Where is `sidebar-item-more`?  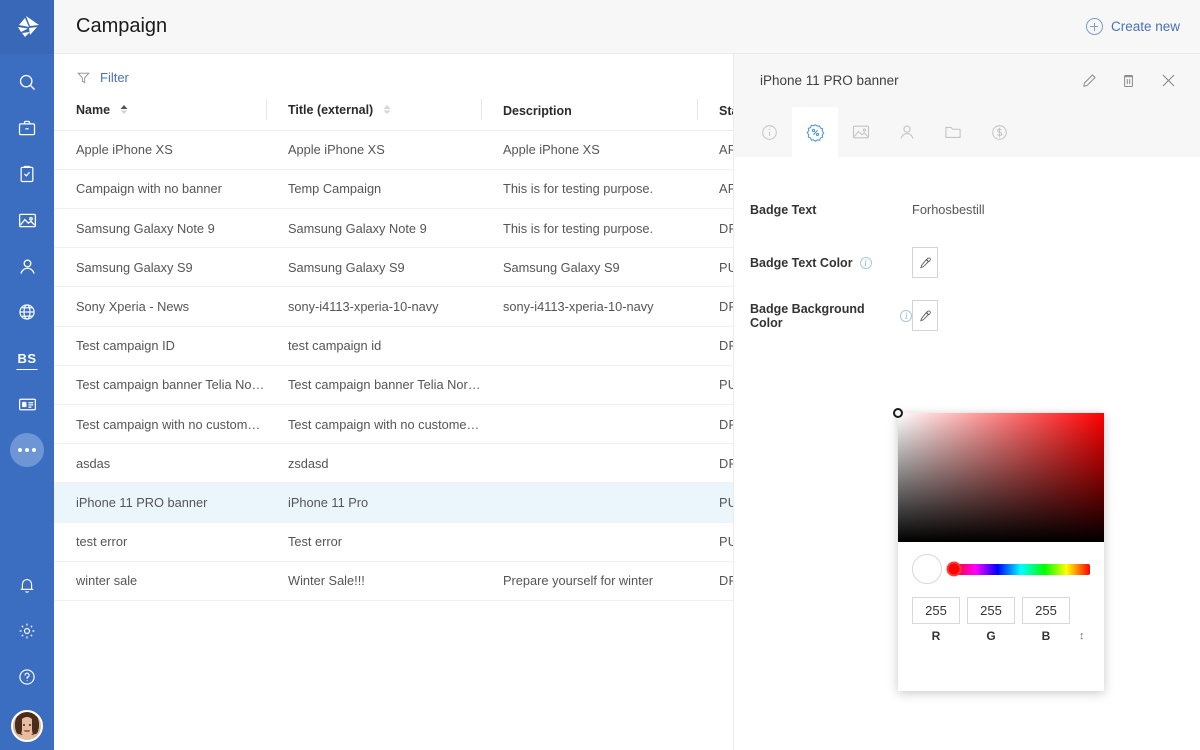
sidebar-item-more is located at coordinates (27, 450).